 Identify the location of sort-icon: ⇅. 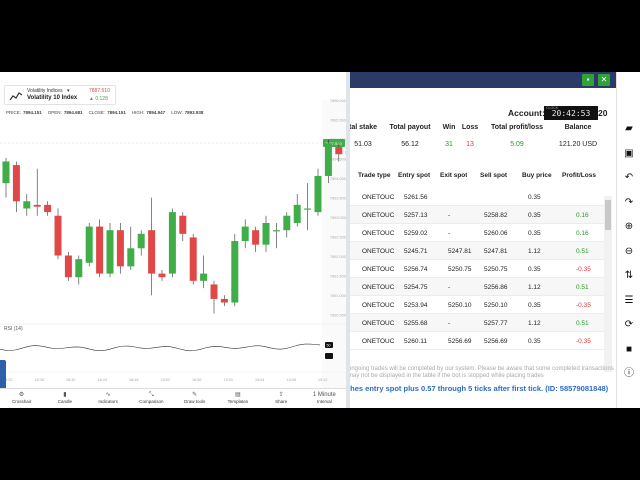
(629, 276).